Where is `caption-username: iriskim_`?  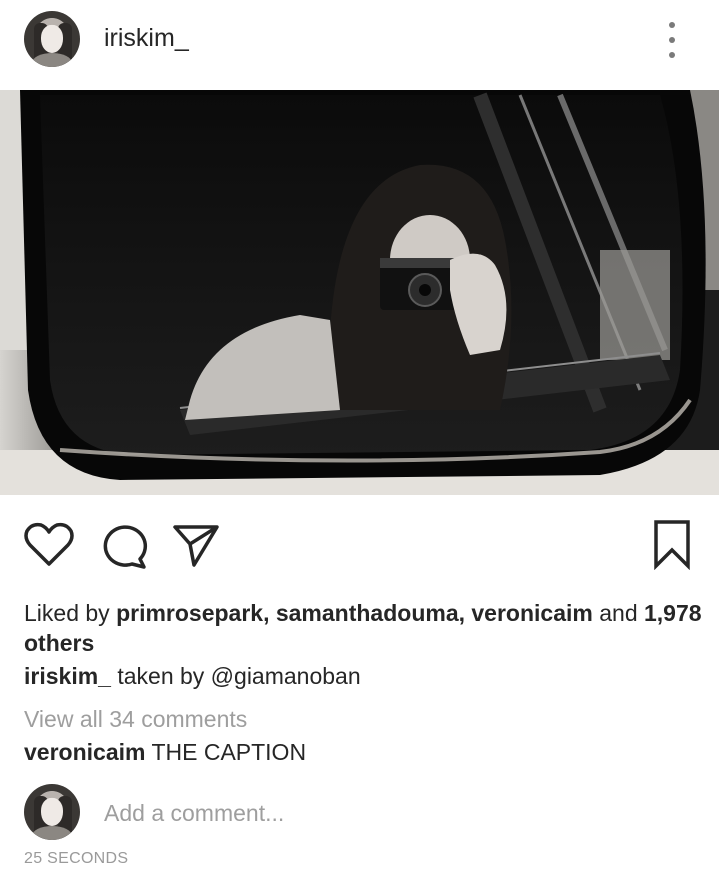
caption-username: iriskim_ is located at coordinates (67, 676).